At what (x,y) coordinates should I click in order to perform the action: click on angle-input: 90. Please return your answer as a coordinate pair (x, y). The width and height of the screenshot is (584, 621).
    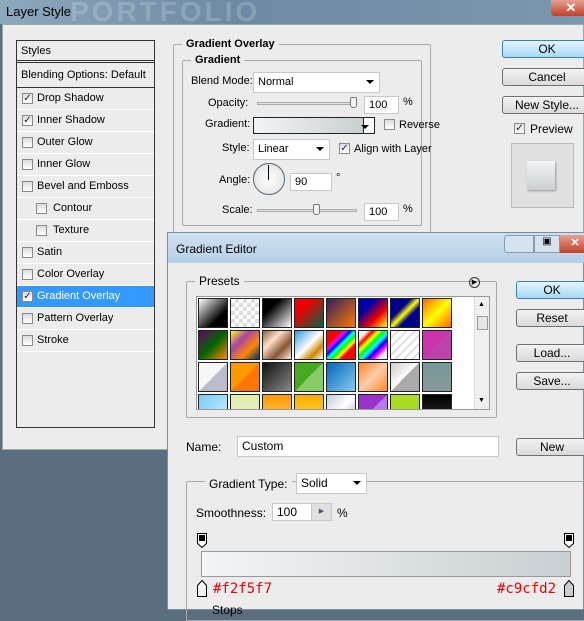
    Looking at the image, I should click on (311, 182).